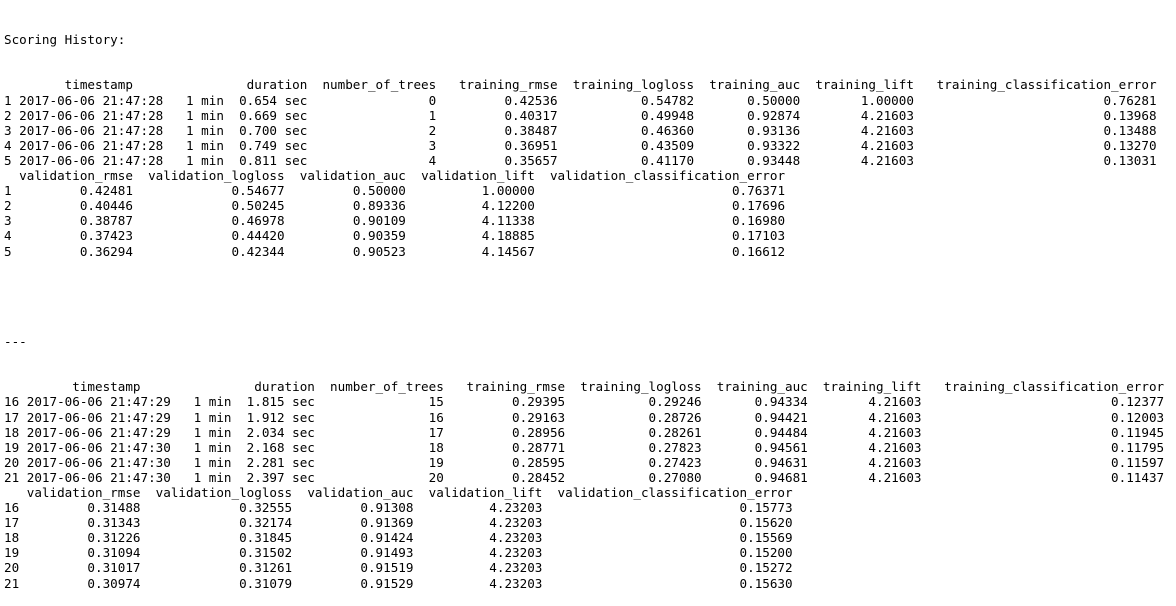 The height and width of the screenshot is (606, 1176). Describe the element at coordinates (80, 553) in the screenshot. I see `validation-table-row-cell: 0.31094` at that location.